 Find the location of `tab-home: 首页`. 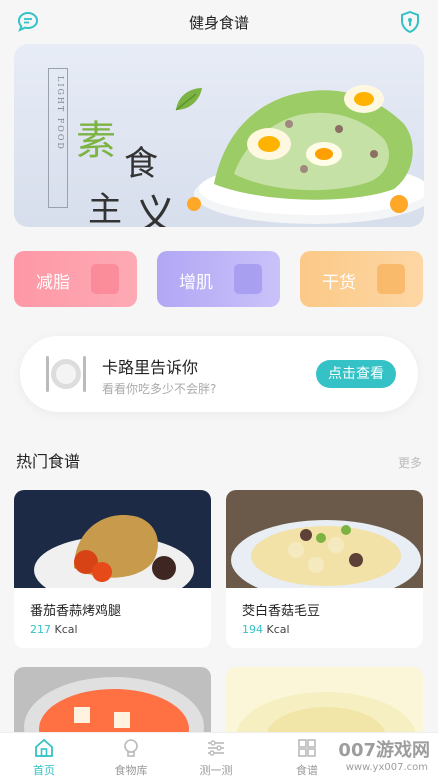

tab-home: 首页 is located at coordinates (44, 757).